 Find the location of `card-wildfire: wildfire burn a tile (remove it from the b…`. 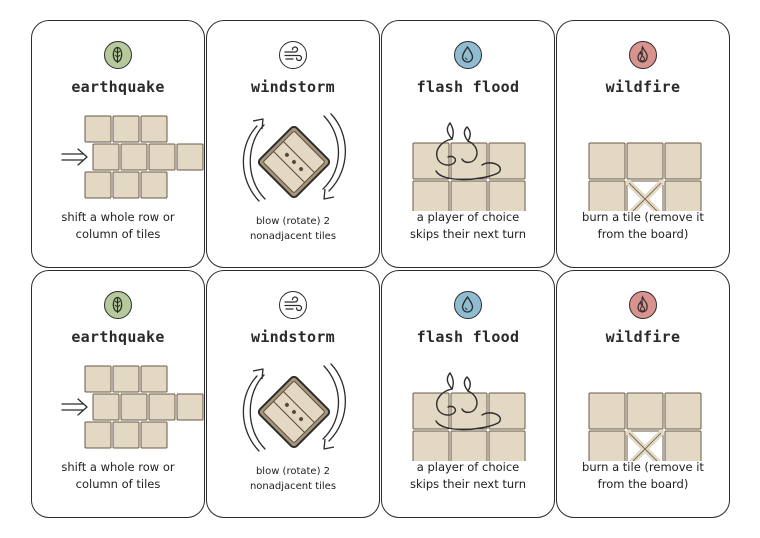

card-wildfire: wildfire burn a tile (remove it from the b… is located at coordinates (643, 144).